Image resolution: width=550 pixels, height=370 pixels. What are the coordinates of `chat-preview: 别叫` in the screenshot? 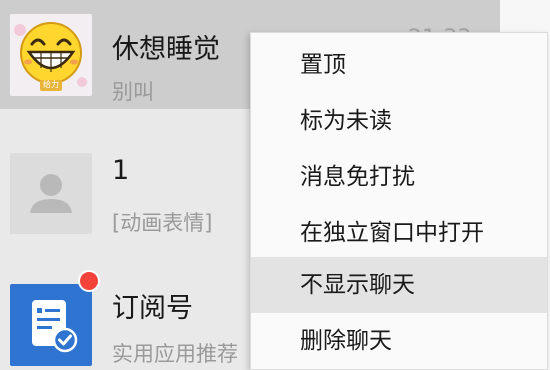 It's located at (133, 92).